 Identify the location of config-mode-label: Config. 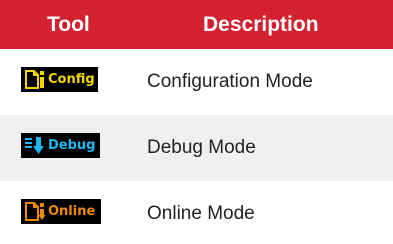
(71, 79).